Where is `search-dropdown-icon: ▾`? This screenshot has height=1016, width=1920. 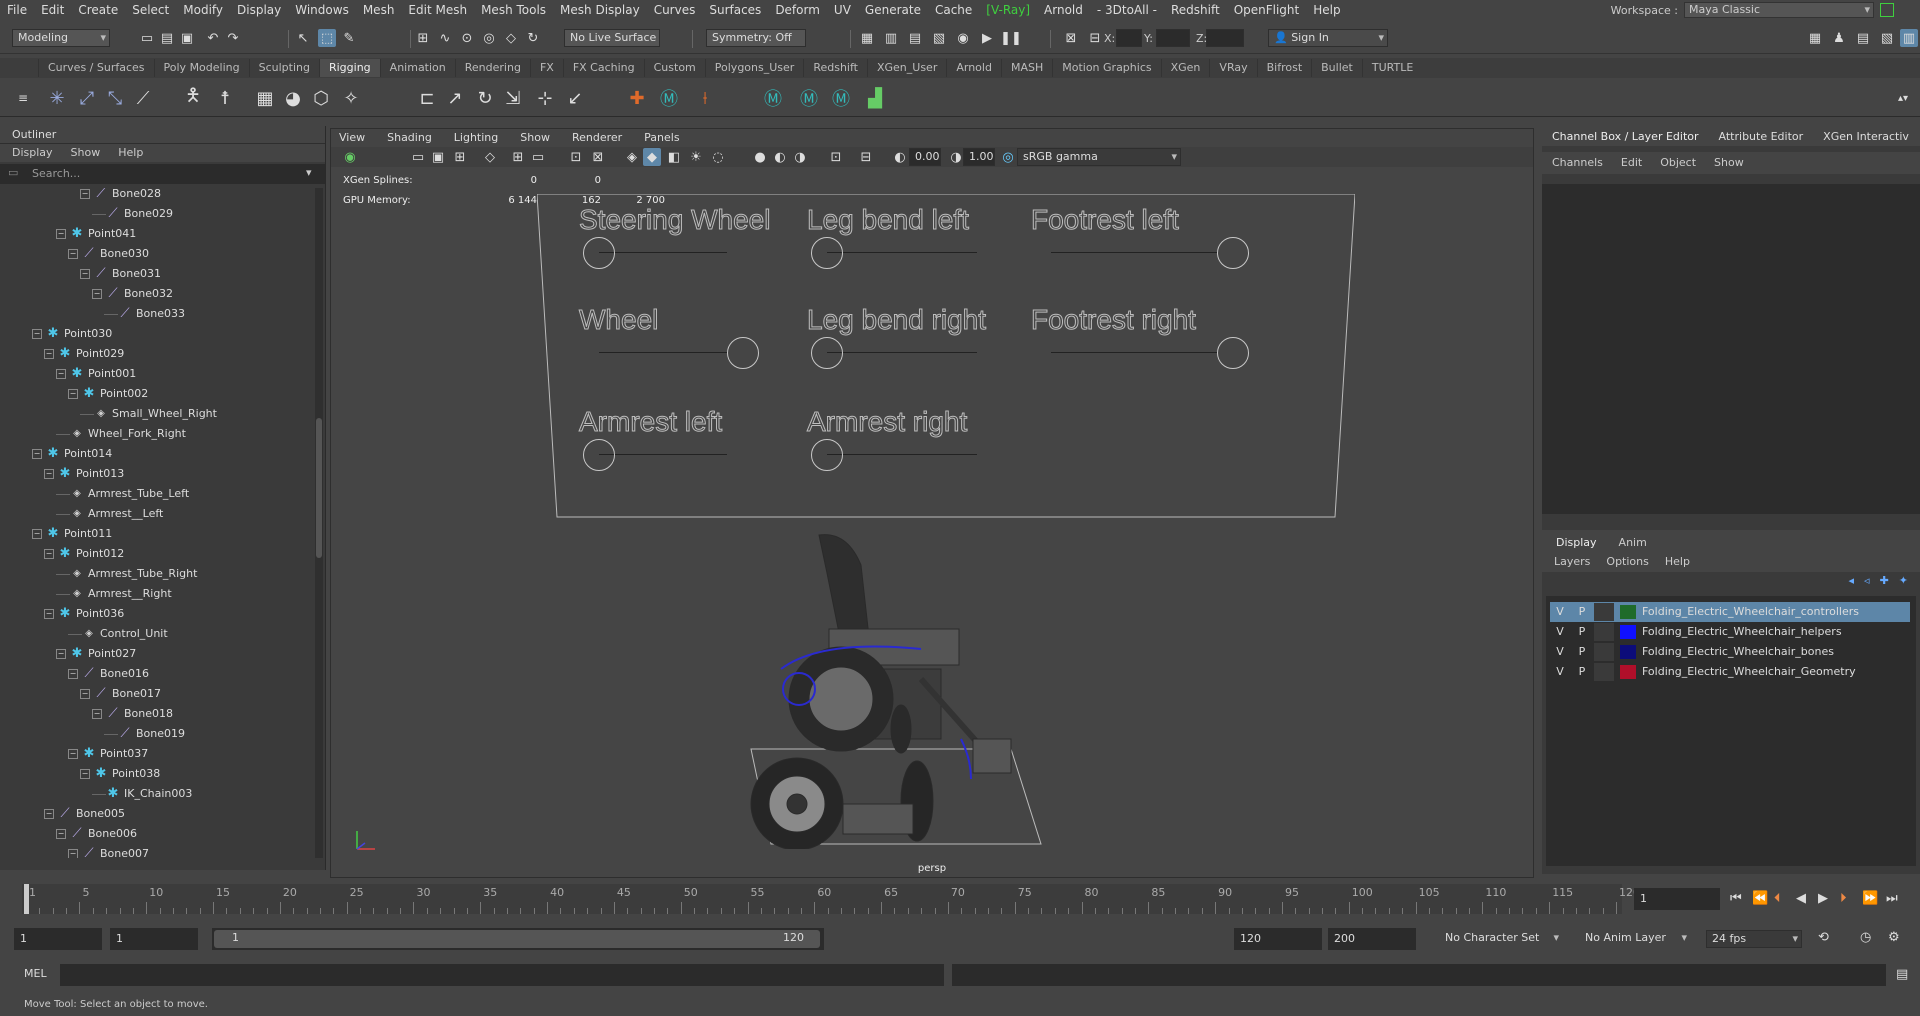 search-dropdown-icon: ▾ is located at coordinates (309, 172).